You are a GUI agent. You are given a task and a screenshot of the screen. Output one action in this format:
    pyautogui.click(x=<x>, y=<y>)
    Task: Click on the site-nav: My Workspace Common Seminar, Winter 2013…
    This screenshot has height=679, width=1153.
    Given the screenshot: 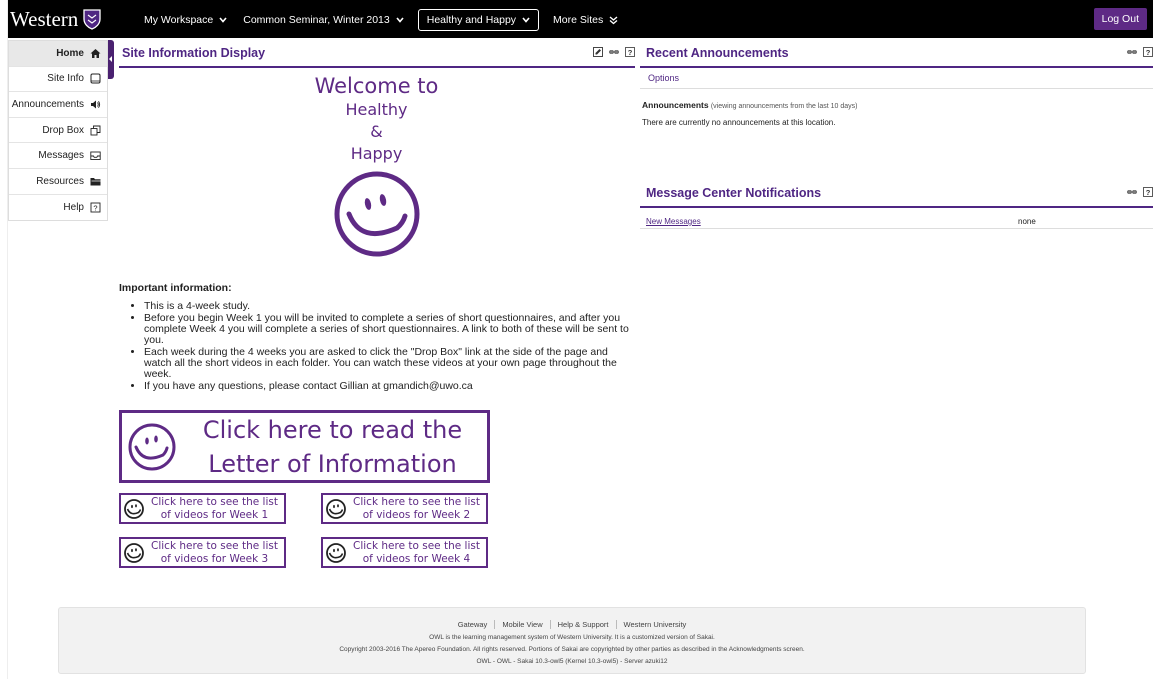 What is the action you would take?
    pyautogui.click(x=381, y=20)
    